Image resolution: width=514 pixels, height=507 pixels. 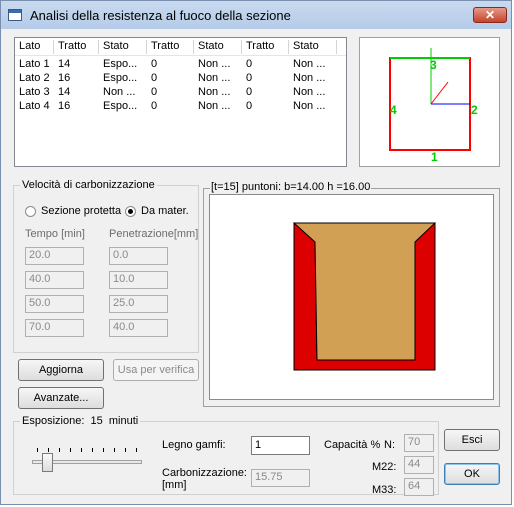 I want to click on sides-diagram: 1 2 3 4, so click(x=433, y=106).